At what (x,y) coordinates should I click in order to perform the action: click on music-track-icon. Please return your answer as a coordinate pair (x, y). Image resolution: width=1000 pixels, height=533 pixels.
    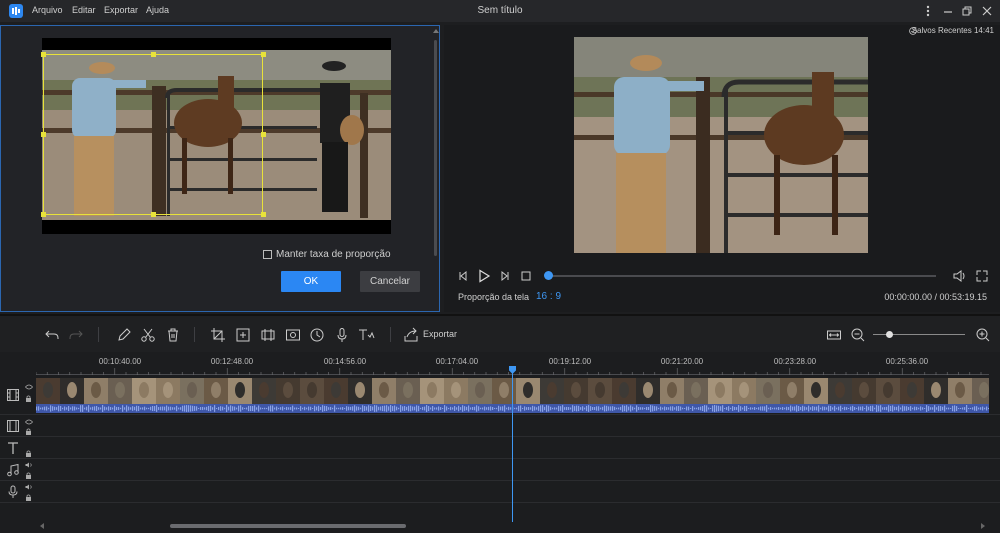
    Looking at the image, I should click on (13, 470).